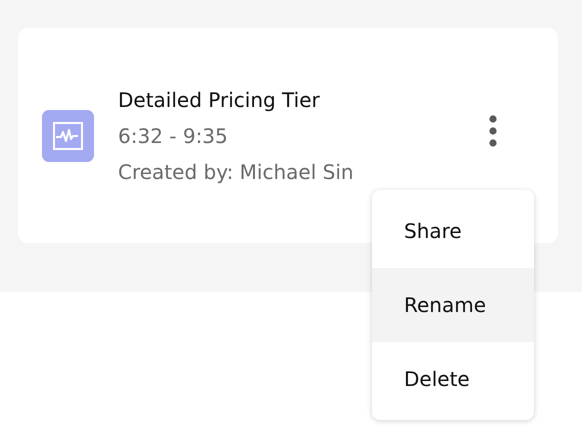  I want to click on waveform-icon, so click(68, 136).